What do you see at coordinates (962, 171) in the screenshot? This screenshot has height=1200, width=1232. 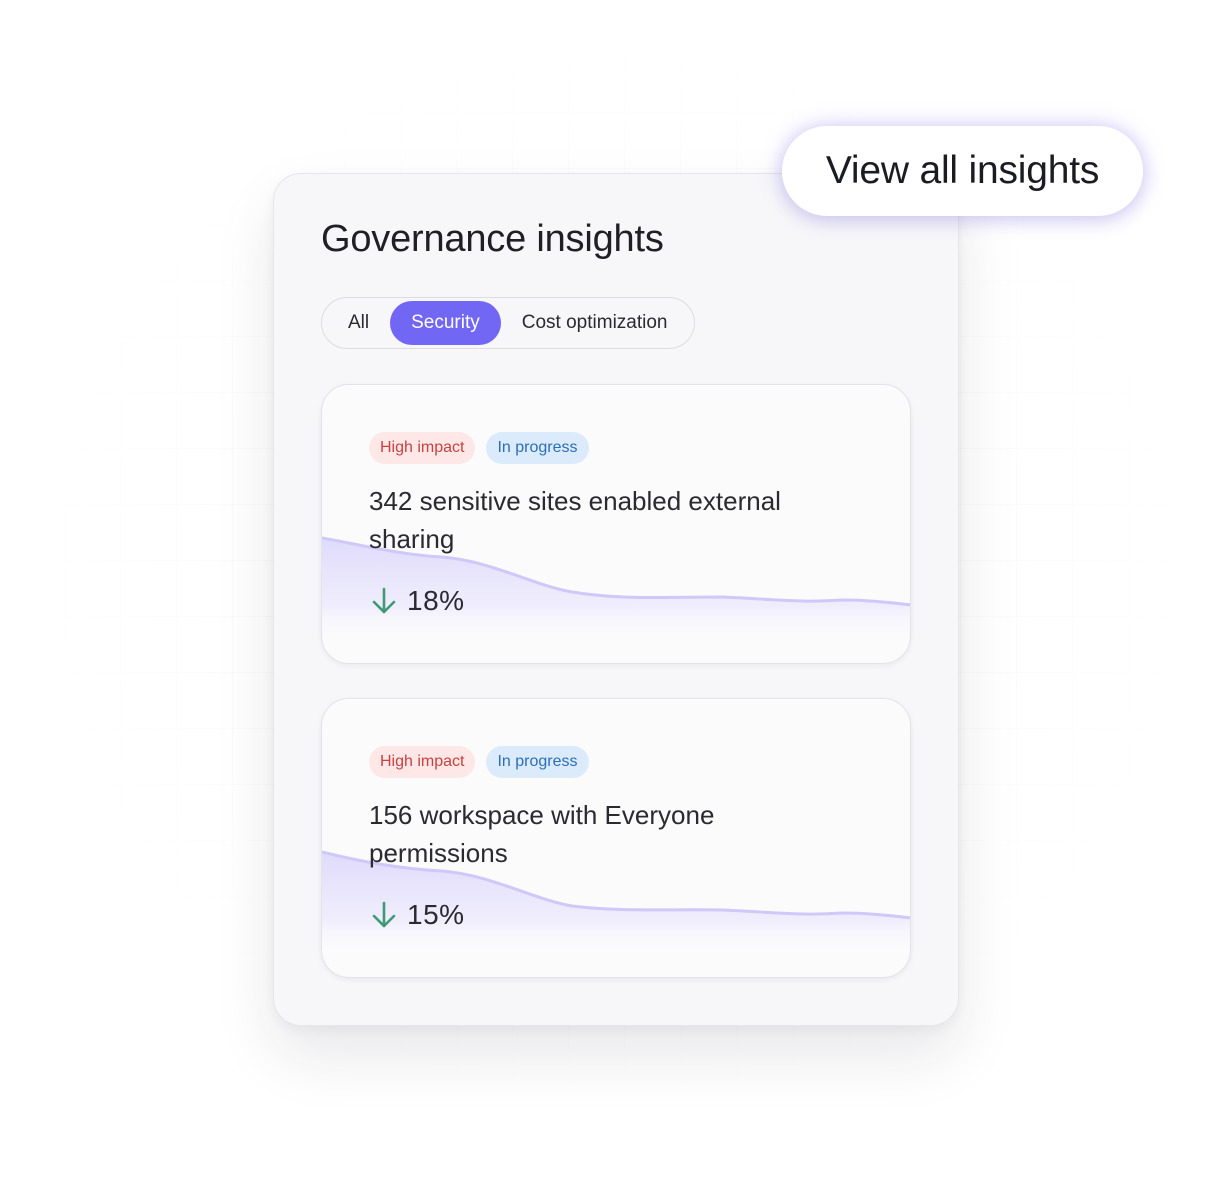 I see `view-all-insights-button: View all insights` at bounding box center [962, 171].